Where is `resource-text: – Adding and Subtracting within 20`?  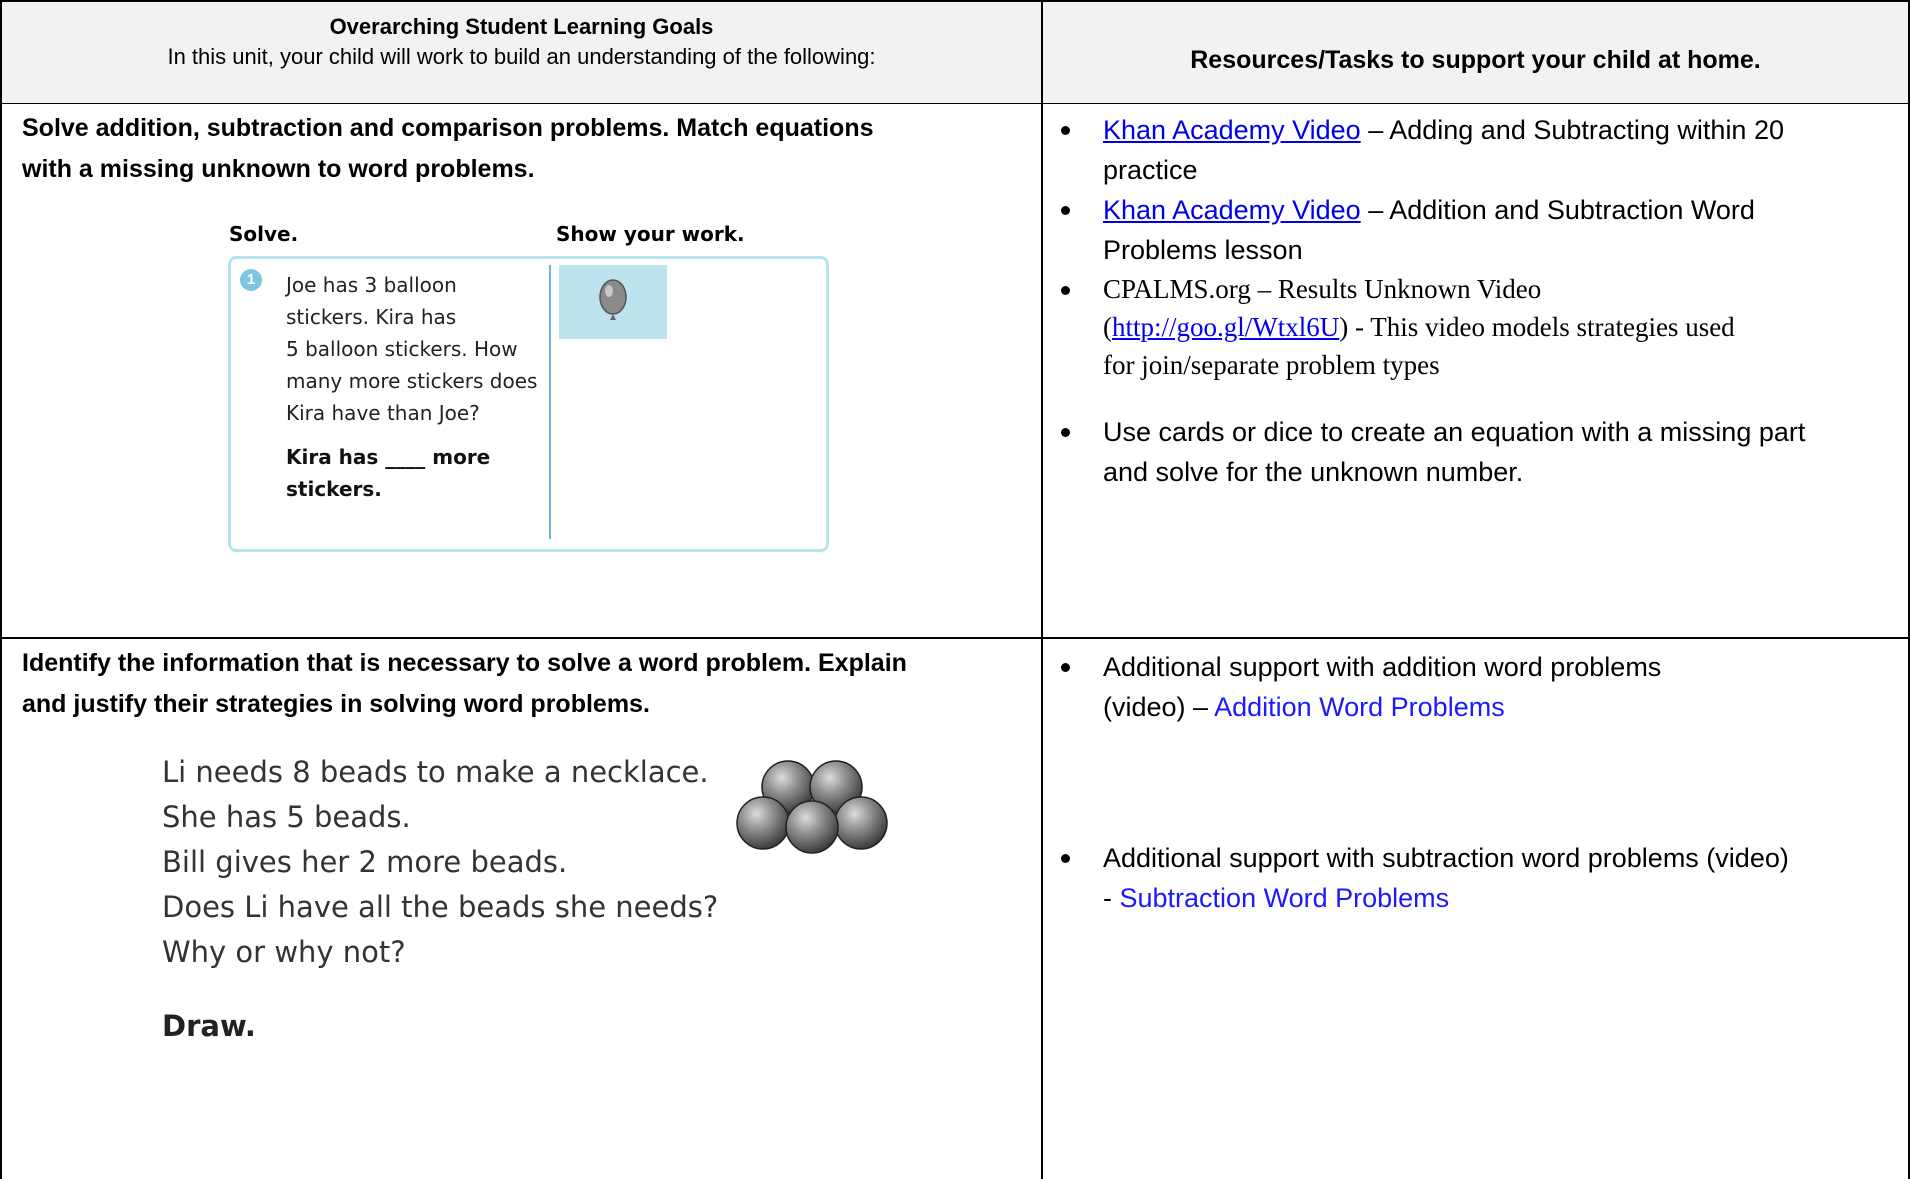 resource-text: – Adding and Subtracting within 20 is located at coordinates (1572, 130).